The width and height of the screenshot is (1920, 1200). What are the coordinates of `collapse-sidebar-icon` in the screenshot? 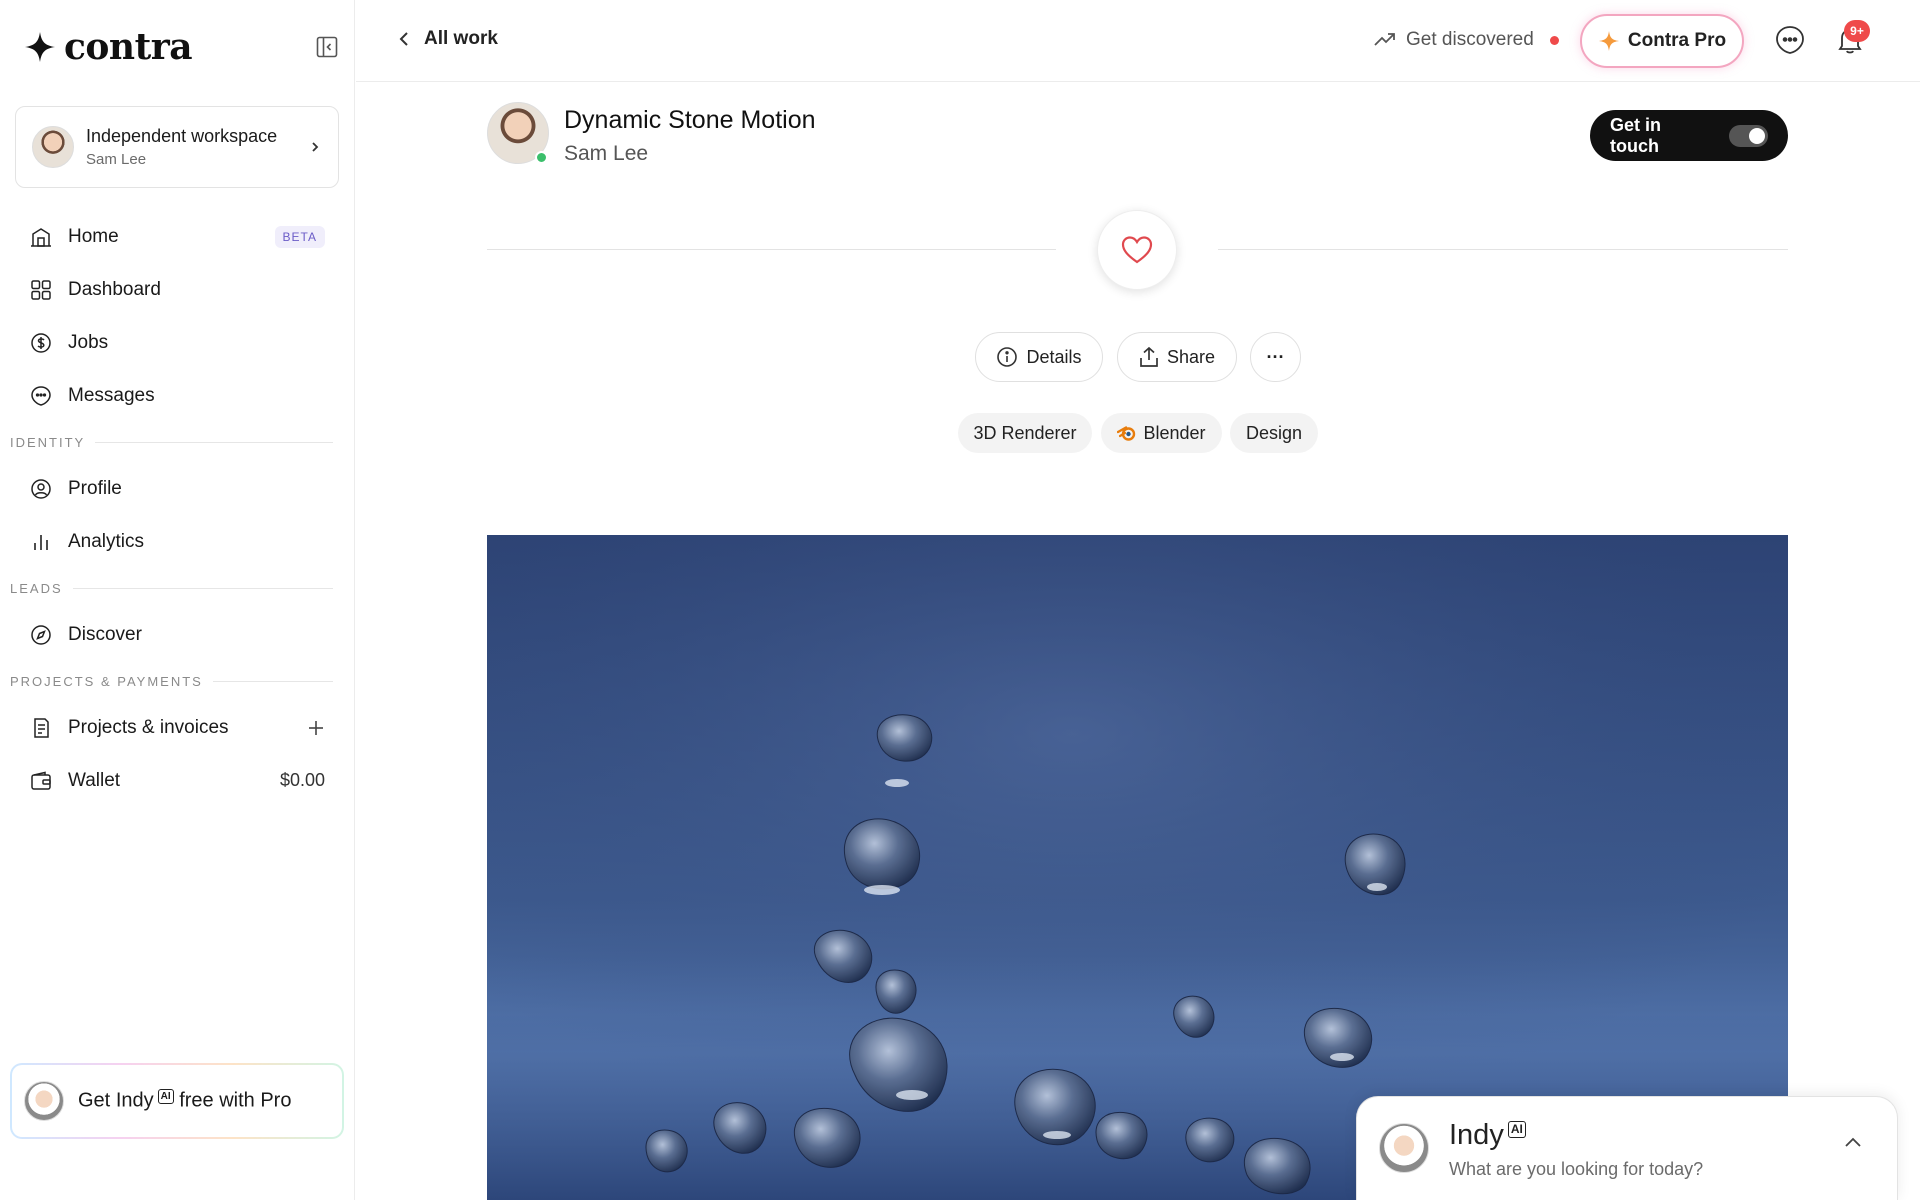 It's located at (327, 47).